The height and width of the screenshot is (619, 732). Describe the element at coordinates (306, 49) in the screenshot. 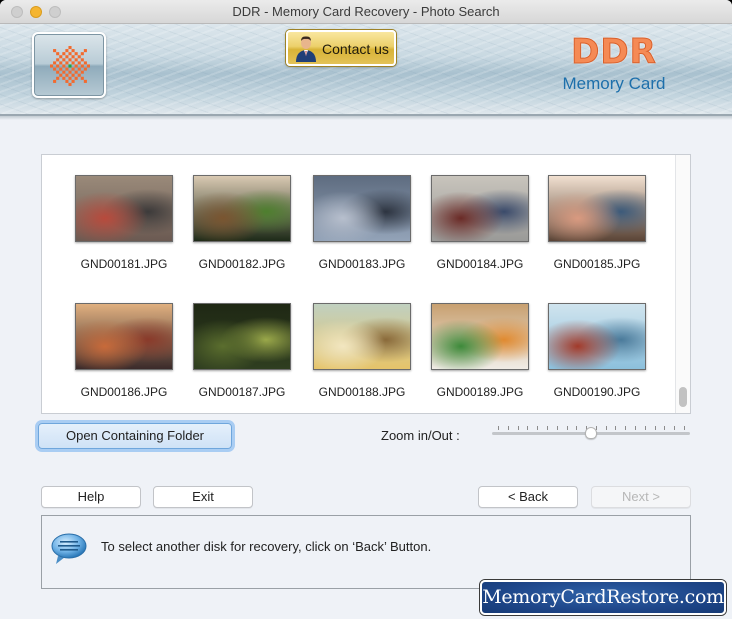

I see `support-person-icon` at that location.